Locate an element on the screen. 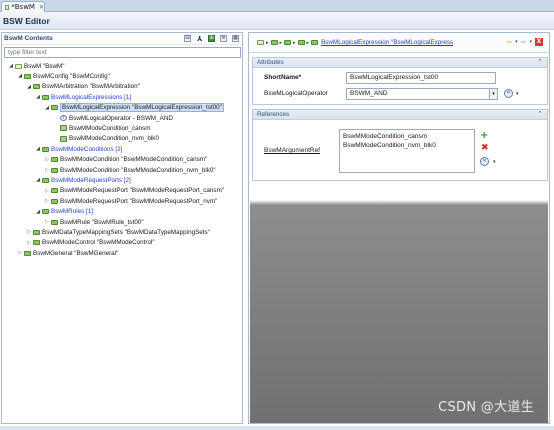  logical-operator-select: BSWM_AND ▾ is located at coordinates (422, 94).